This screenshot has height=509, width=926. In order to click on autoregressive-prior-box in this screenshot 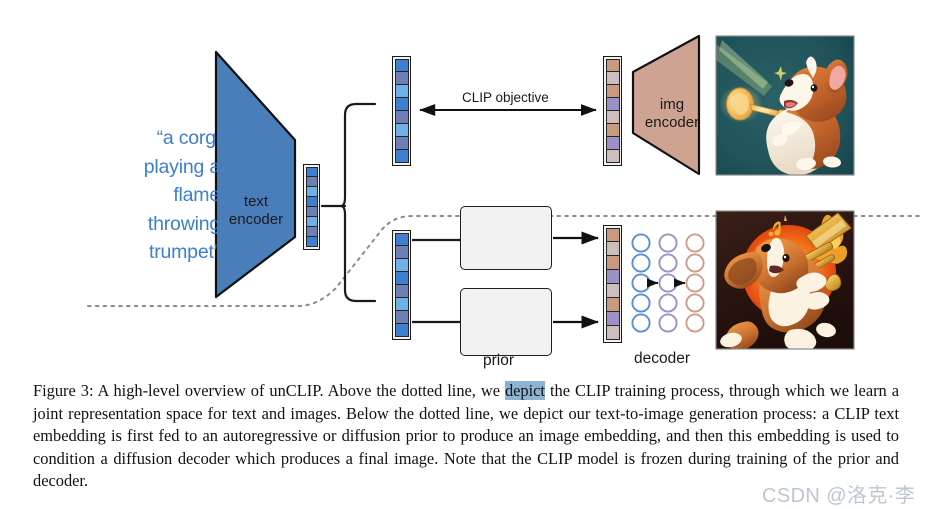, I will do `click(506, 238)`.